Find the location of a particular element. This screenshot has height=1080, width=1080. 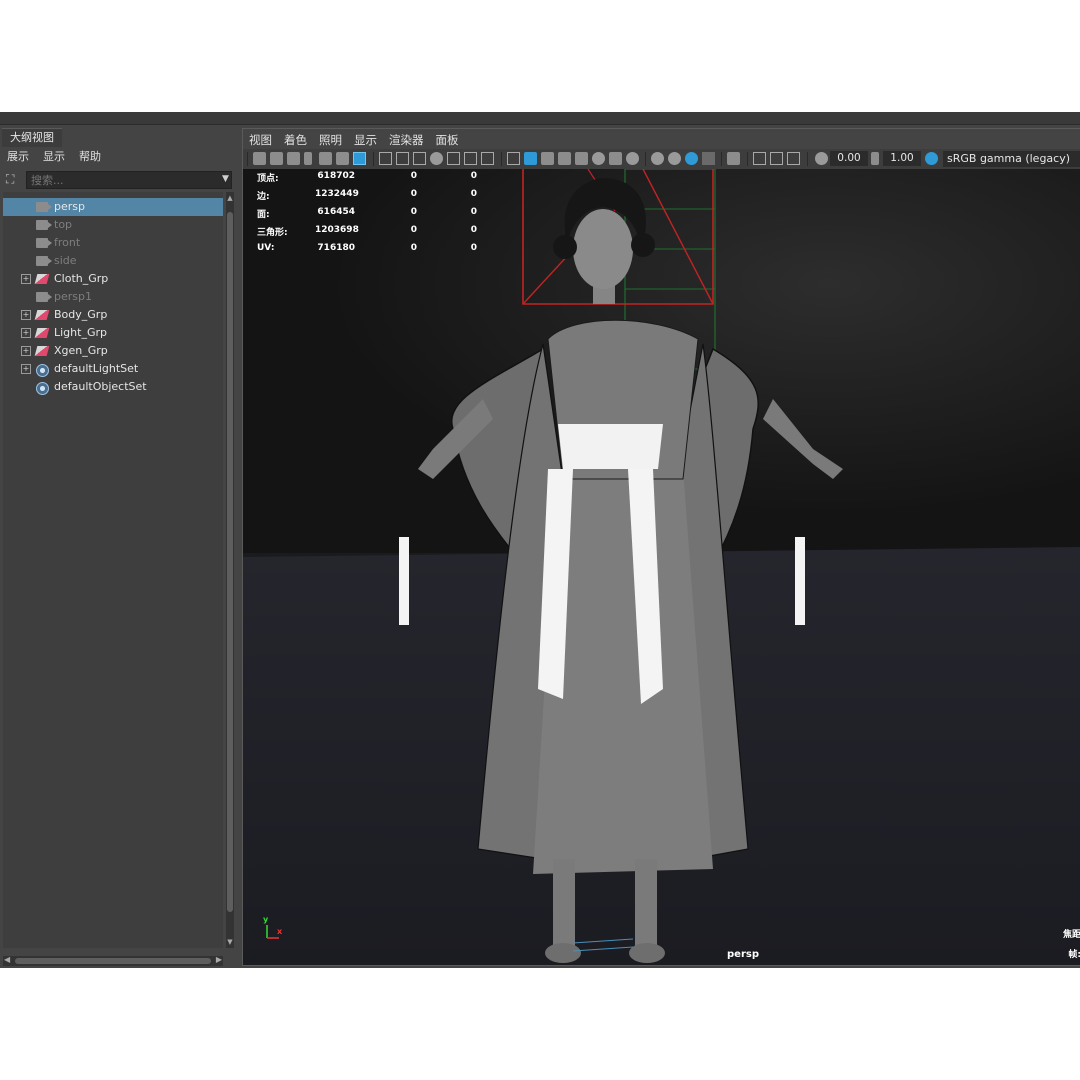

xray-active-icon is located at coordinates (691, 158).